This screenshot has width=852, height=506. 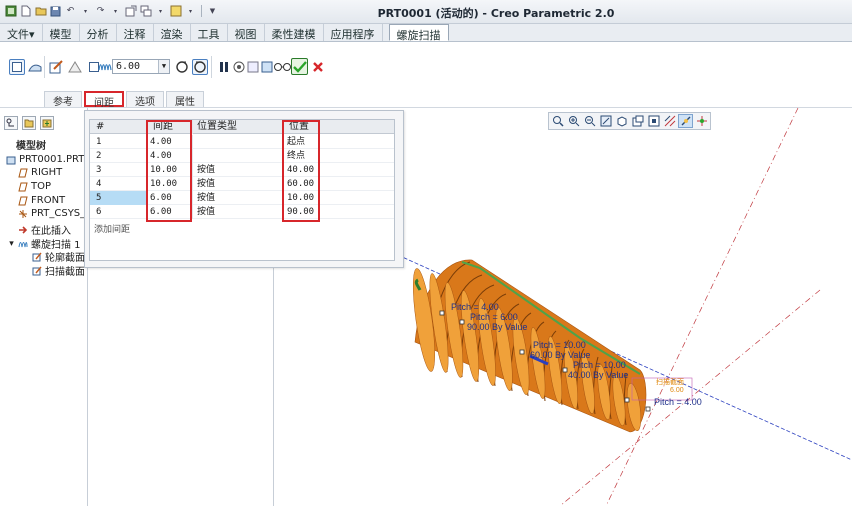 I want to click on tree-item-csys: PRT_CSYS_, so click(x=51, y=213).